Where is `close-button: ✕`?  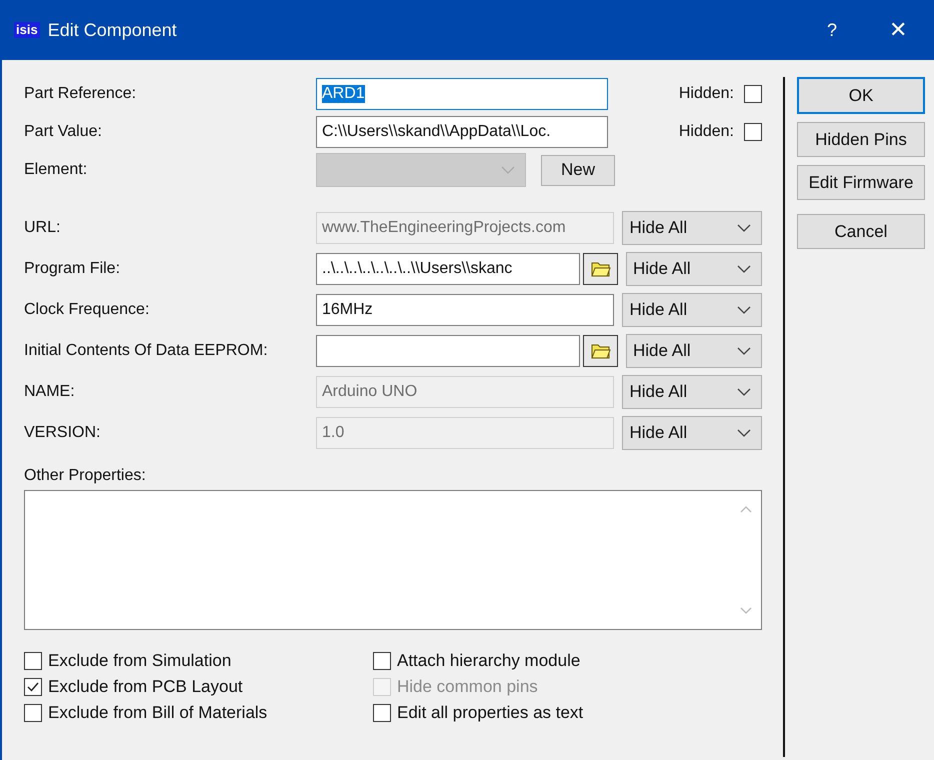
close-button: ✕ is located at coordinates (898, 30).